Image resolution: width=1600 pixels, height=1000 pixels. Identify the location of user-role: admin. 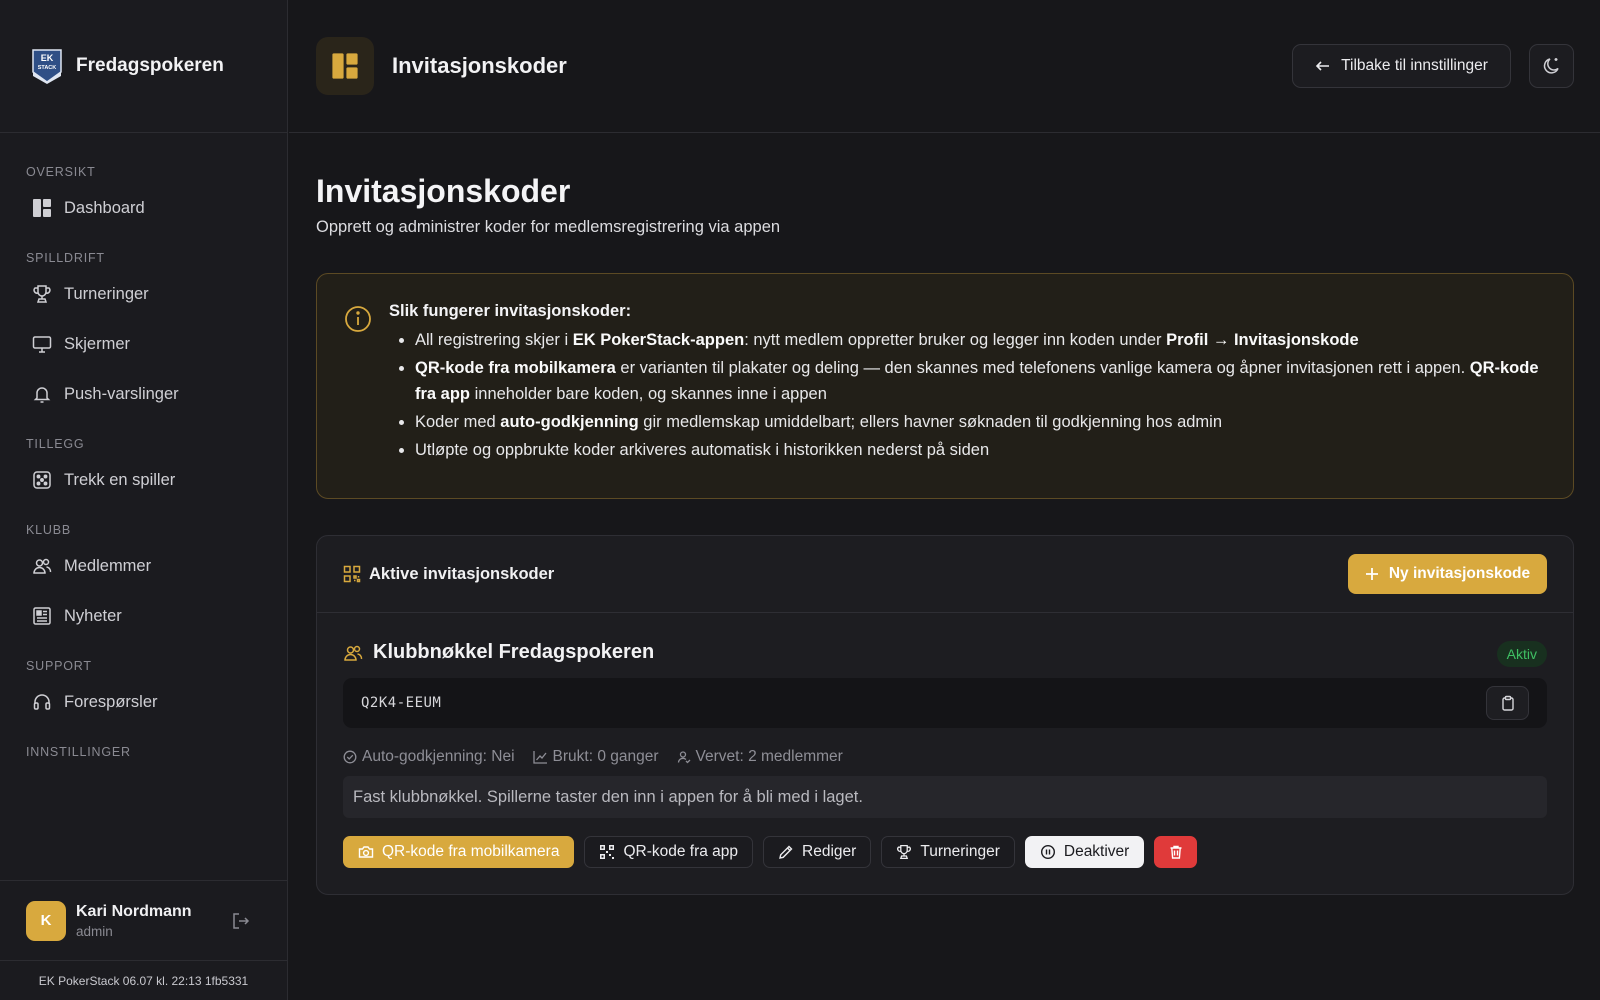
(94, 931).